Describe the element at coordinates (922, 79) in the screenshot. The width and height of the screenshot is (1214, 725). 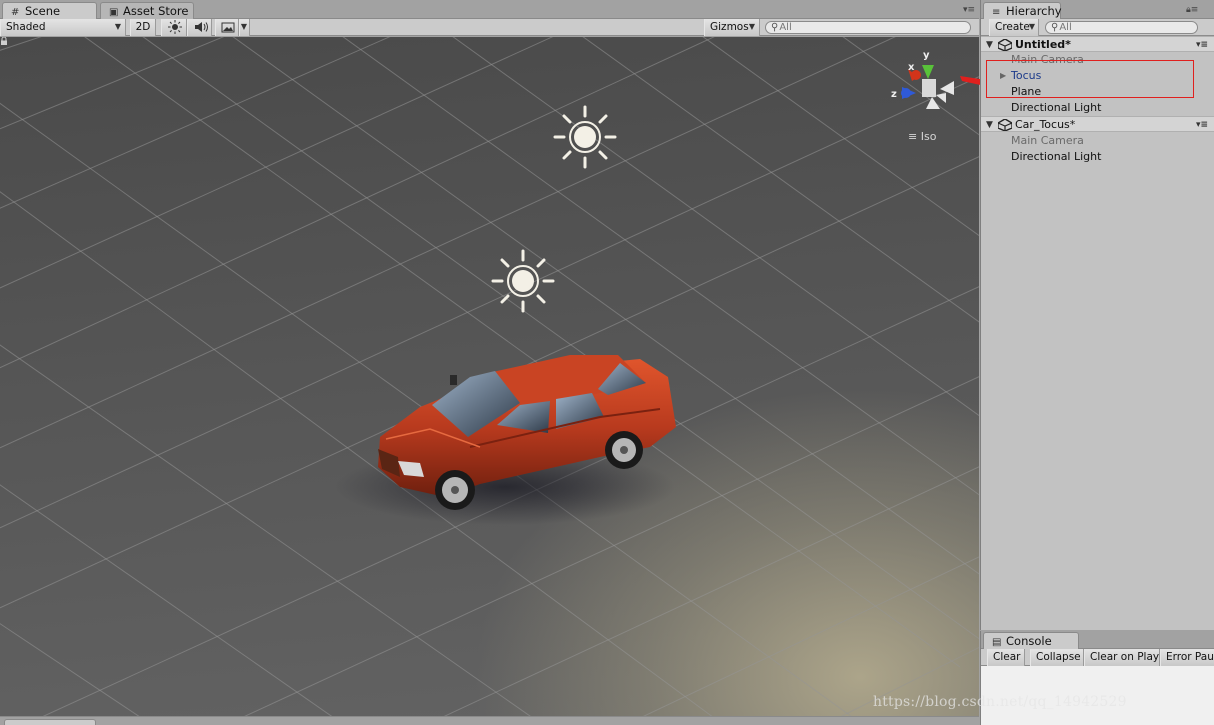
I see `orientation-gizmo: x y z` at that location.